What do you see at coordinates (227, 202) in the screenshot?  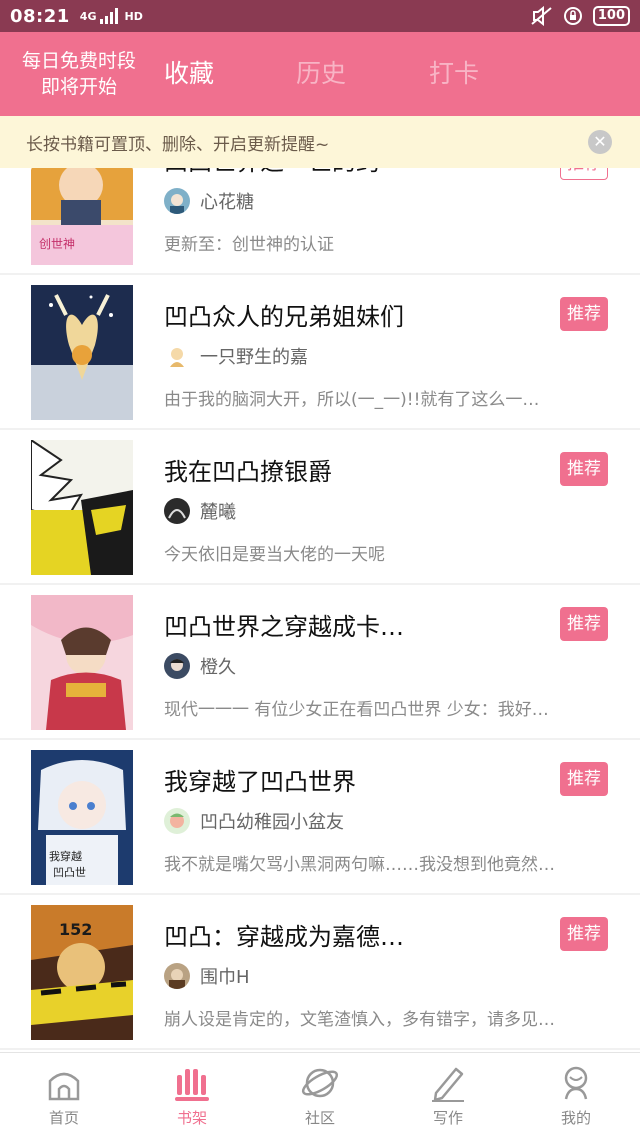 I see `author-name: 心花糖` at bounding box center [227, 202].